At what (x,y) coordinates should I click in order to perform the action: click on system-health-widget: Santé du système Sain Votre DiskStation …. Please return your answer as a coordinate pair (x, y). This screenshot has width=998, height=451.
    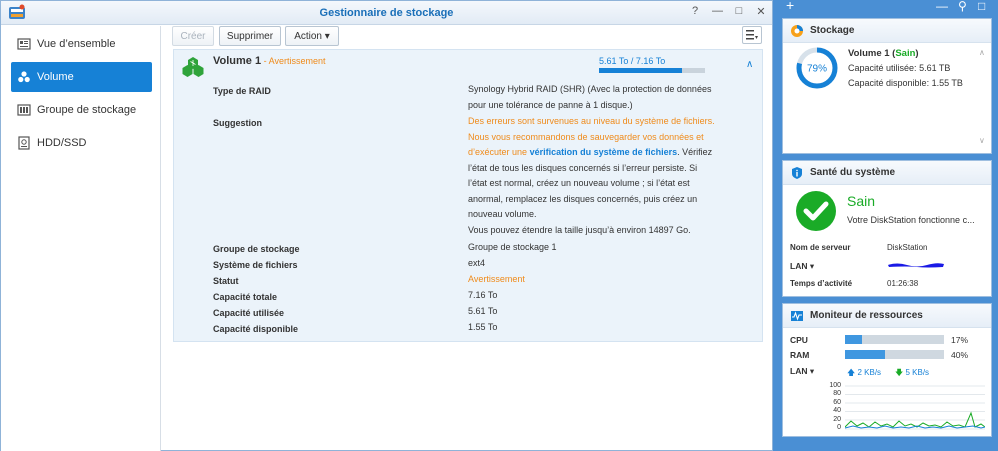
    Looking at the image, I should click on (887, 228).